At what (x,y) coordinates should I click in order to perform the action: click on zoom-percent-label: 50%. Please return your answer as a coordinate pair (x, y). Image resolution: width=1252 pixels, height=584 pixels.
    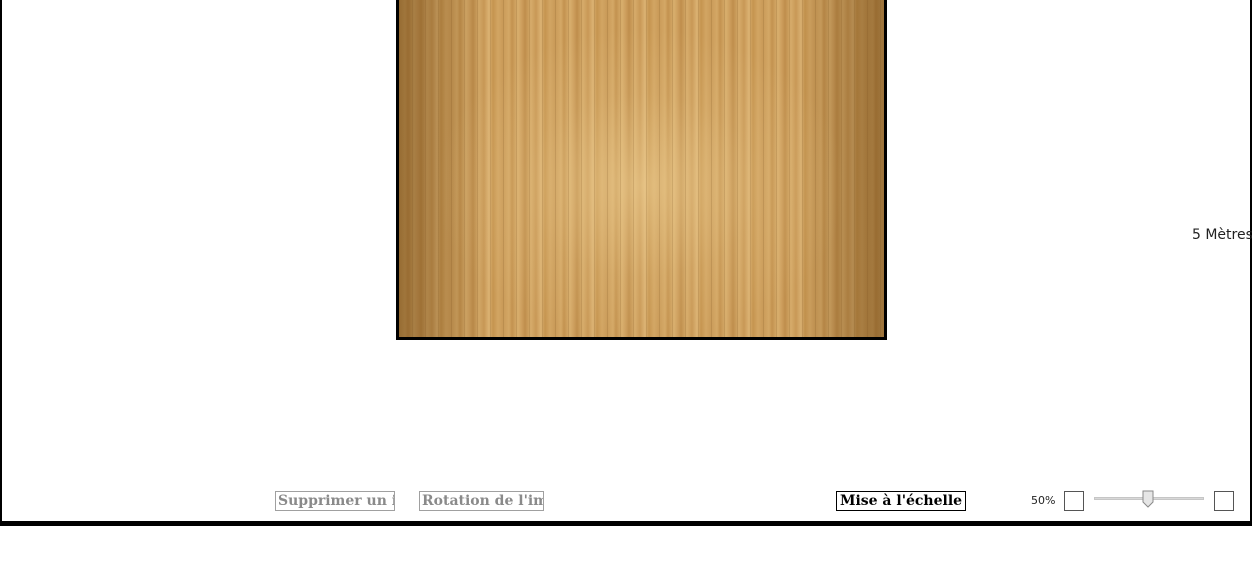
    Looking at the image, I should click on (1043, 500).